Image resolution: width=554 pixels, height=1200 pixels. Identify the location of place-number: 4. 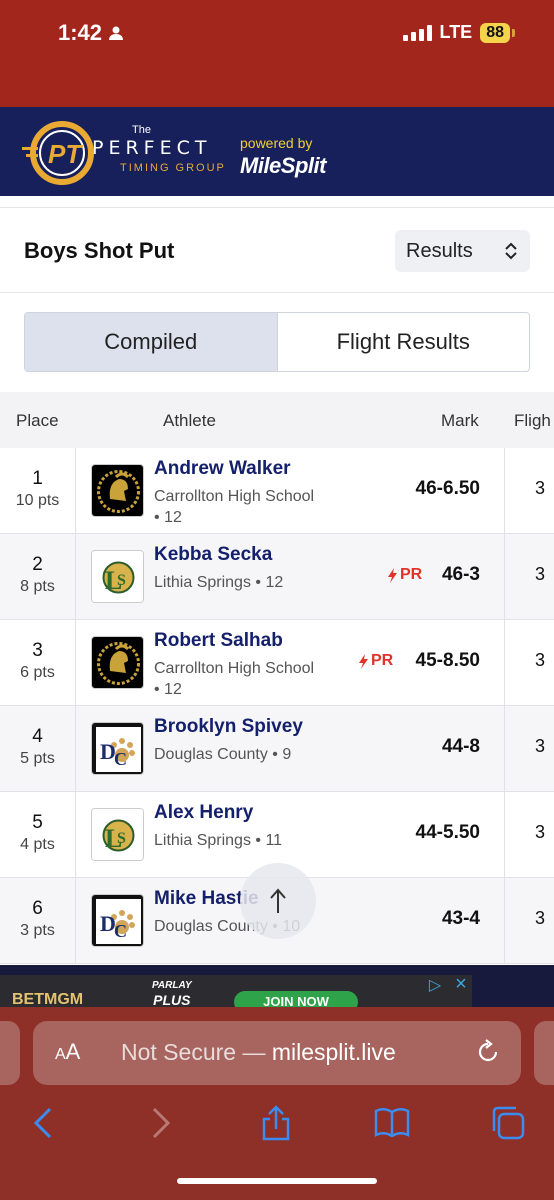
(37, 736).